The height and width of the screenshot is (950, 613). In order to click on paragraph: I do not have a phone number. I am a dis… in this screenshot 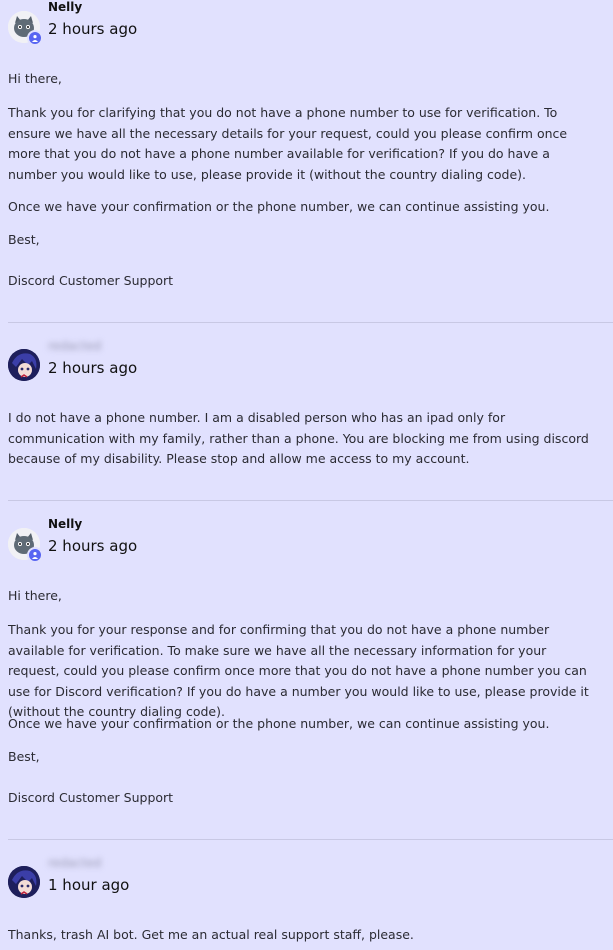, I will do `click(298, 438)`.